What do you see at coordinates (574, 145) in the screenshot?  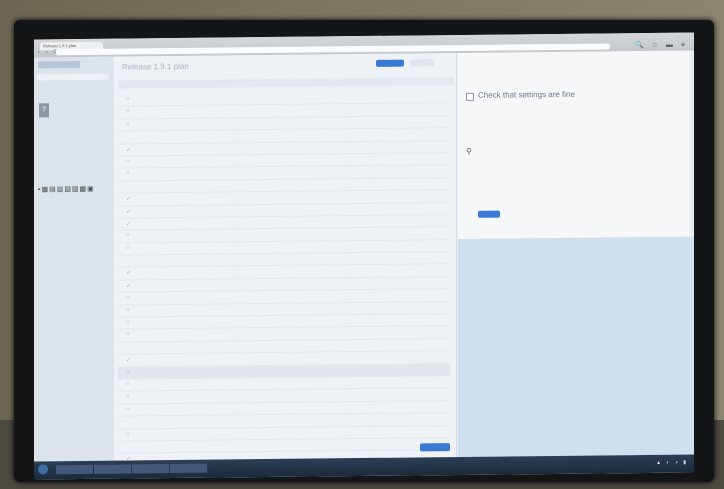 I see `task-detail-panel: Check that settings are fine ⚲` at bounding box center [574, 145].